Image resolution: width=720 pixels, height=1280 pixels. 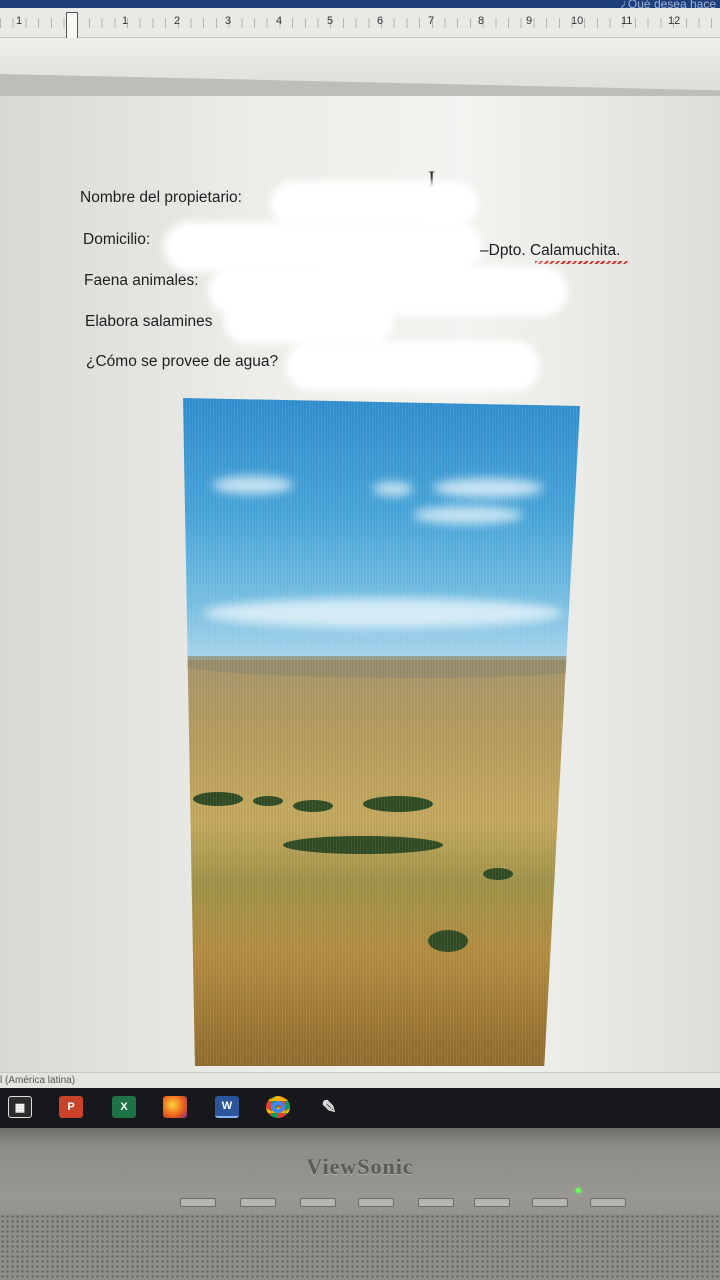 What do you see at coordinates (374, 204) in the screenshot?
I see `redaction-owner-name` at bounding box center [374, 204].